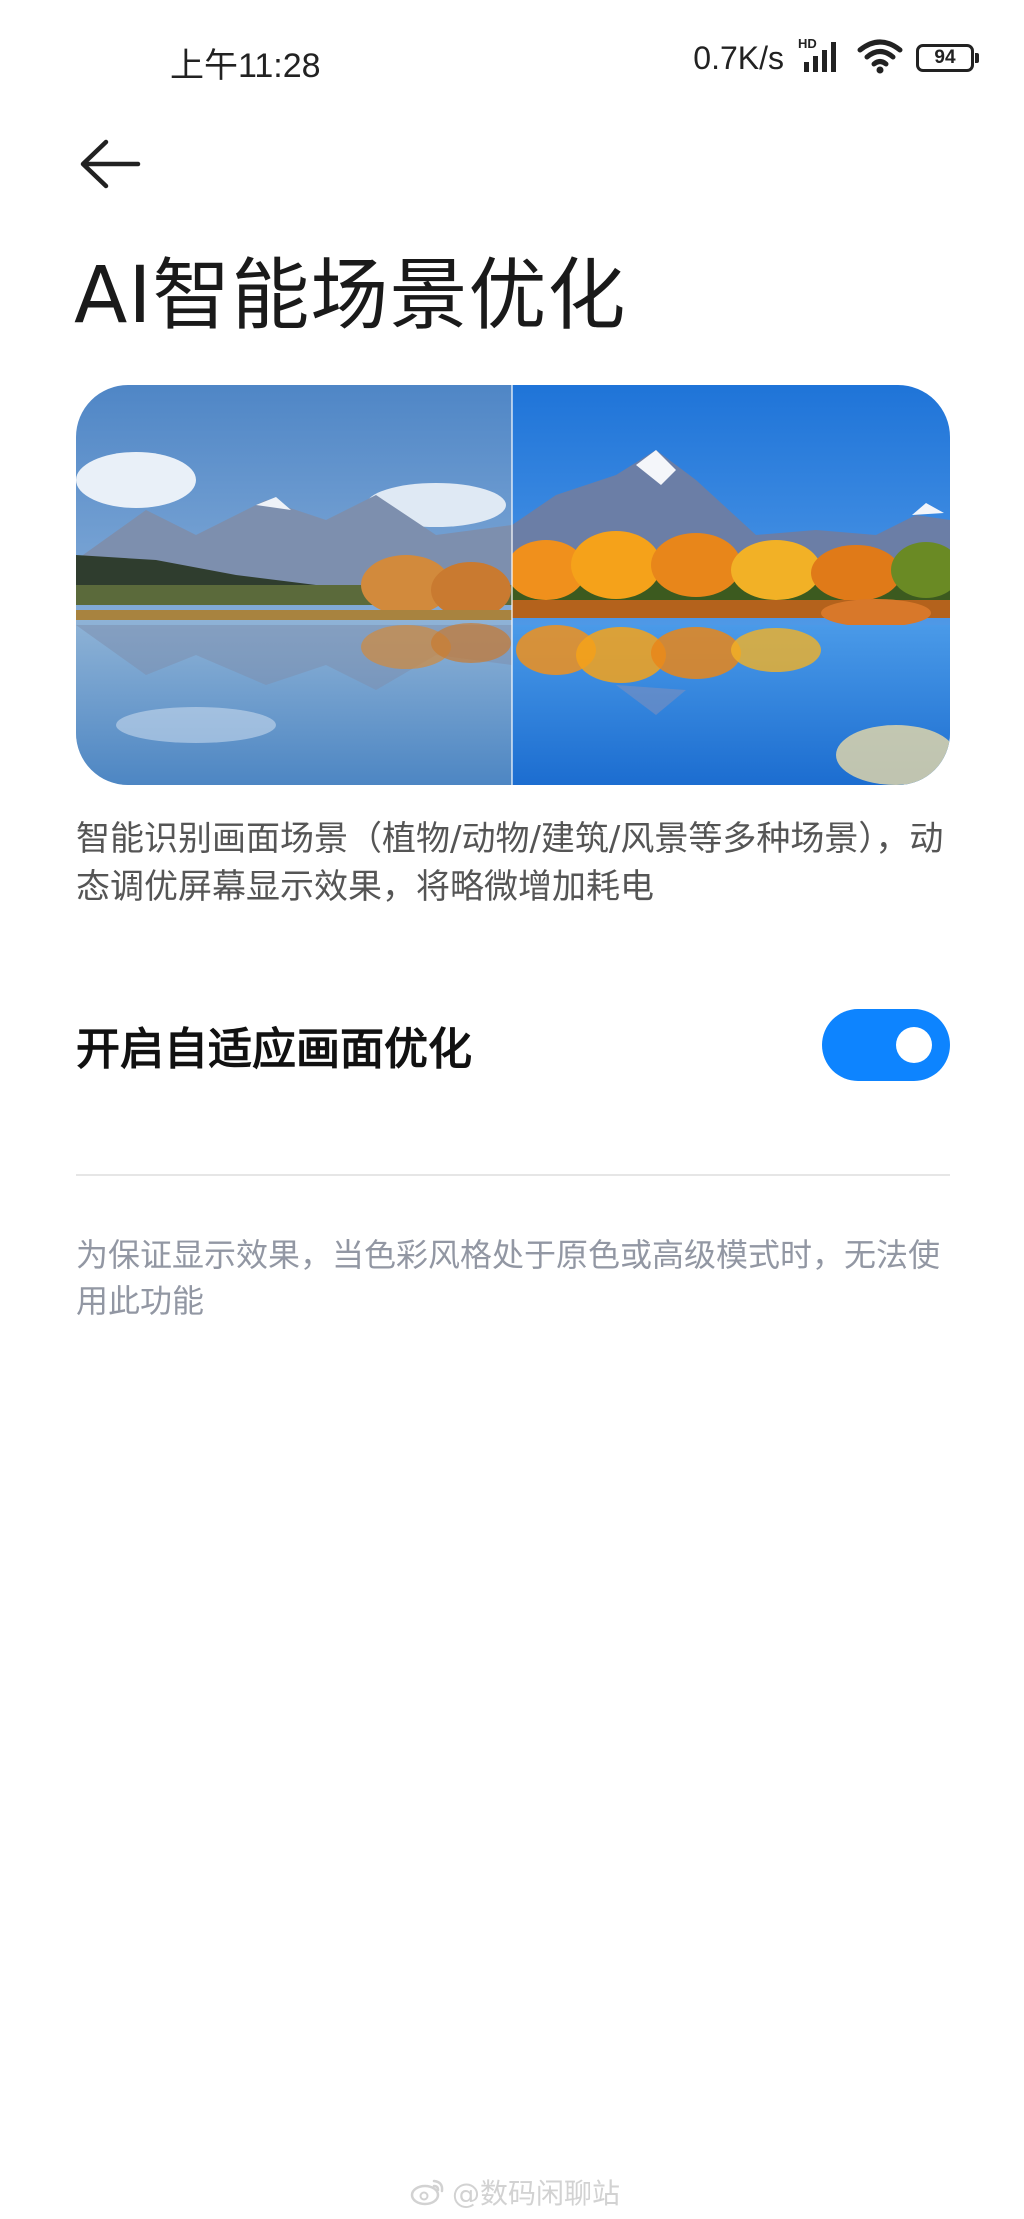 This screenshot has width=1024, height=2219. Describe the element at coordinates (738, 57) in the screenshot. I see `network-speed: 0.7K/s` at that location.